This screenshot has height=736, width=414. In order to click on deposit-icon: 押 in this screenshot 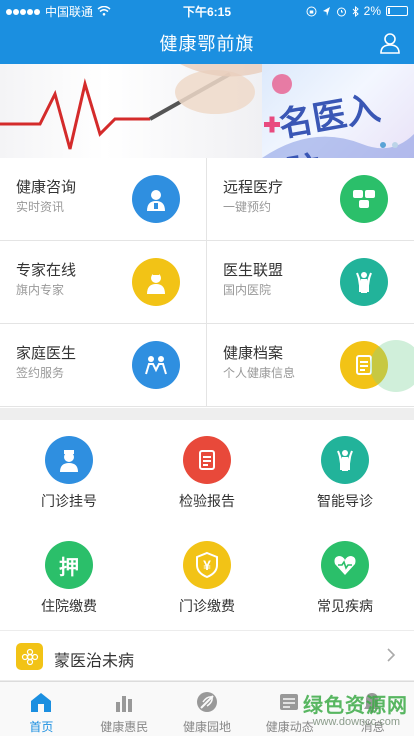, I will do `click(69, 565)`.